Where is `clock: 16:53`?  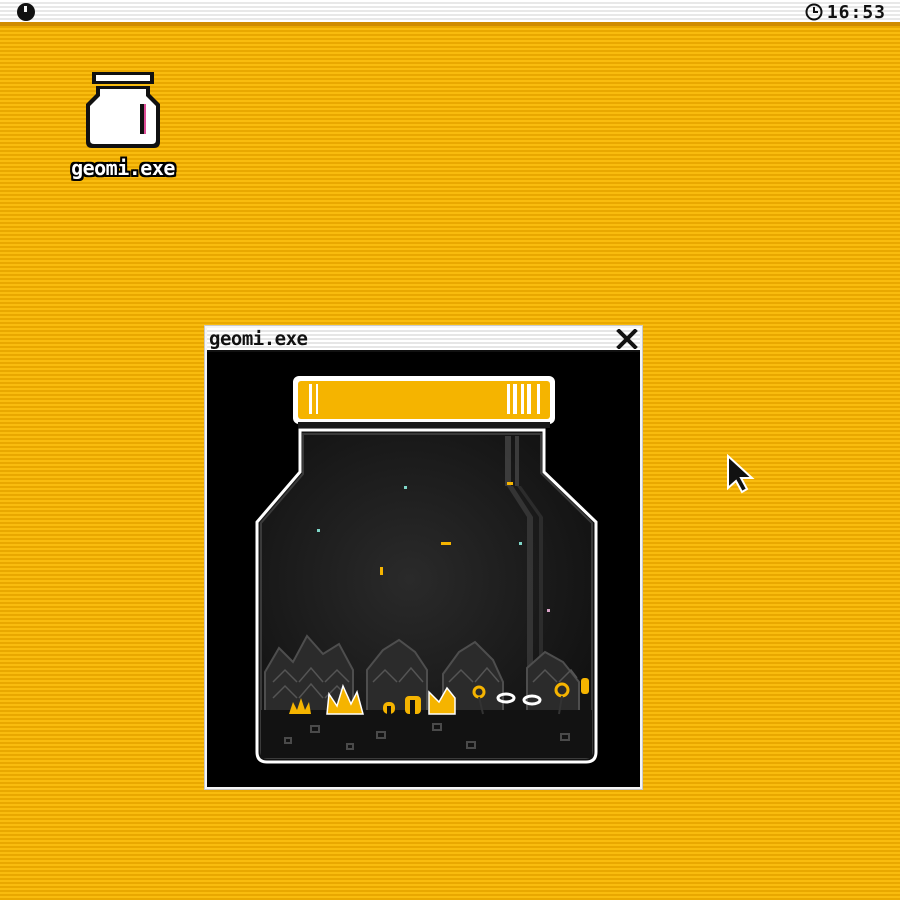
clock: 16:53 is located at coordinates (845, 12).